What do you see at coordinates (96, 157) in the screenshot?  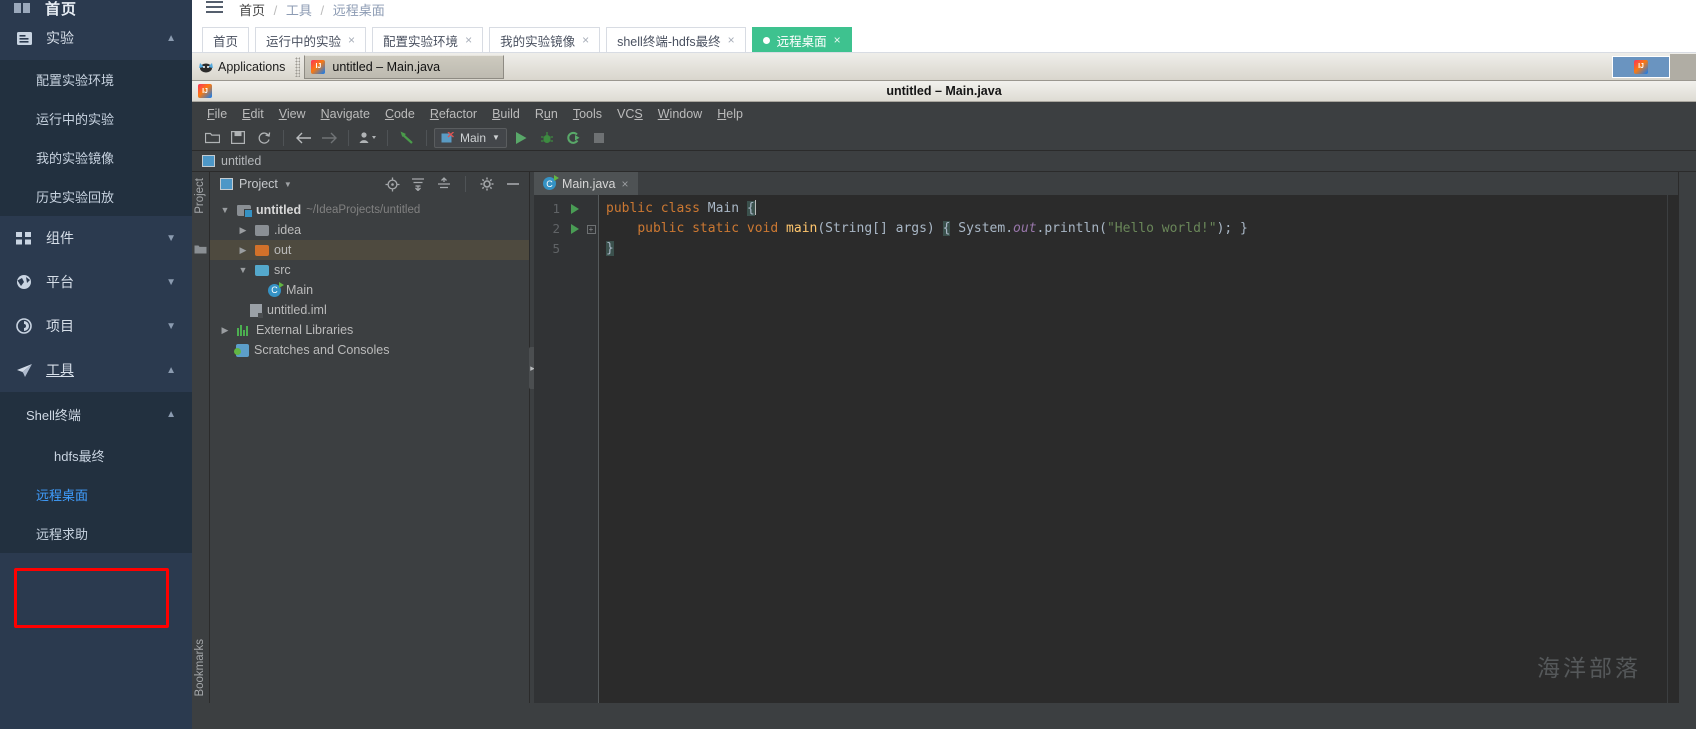 I see `sidebar-item-my-images: 我的实验镜像` at bounding box center [96, 157].